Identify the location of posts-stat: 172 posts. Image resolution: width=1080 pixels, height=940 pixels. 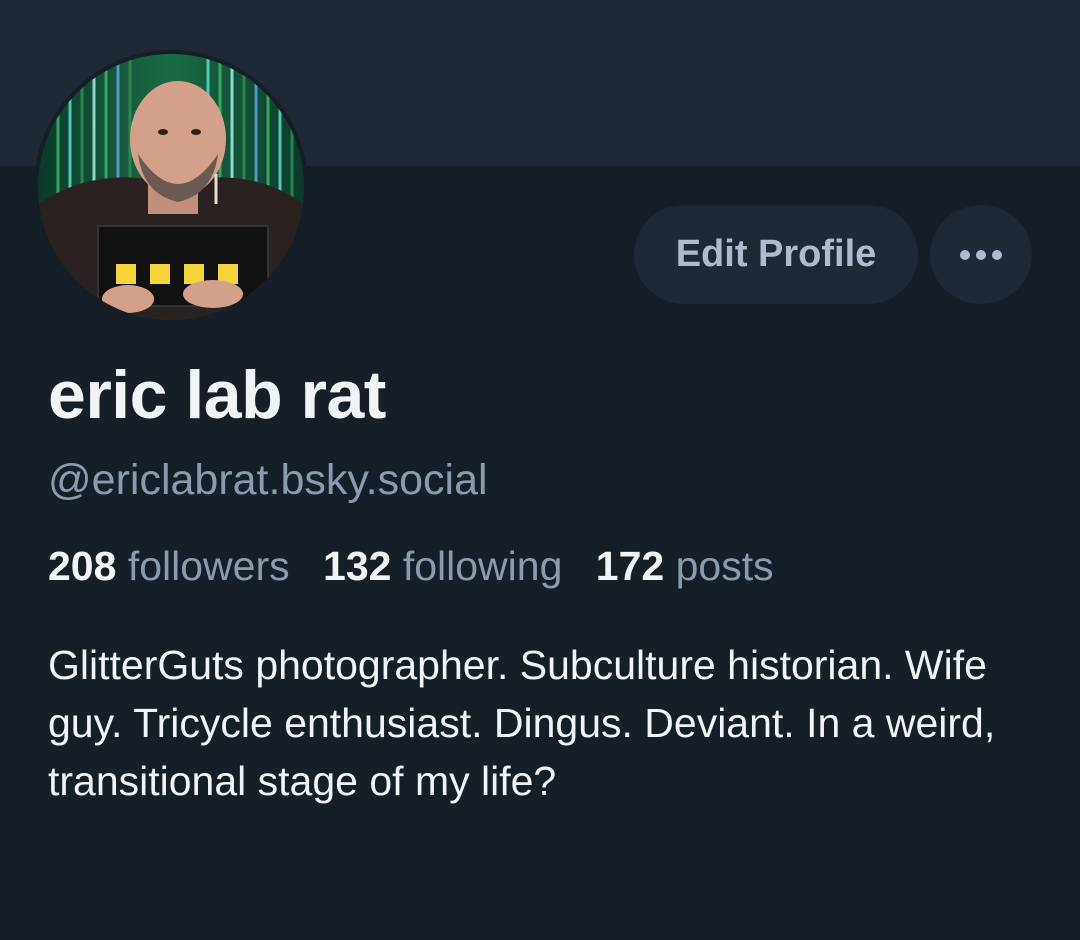
(685, 566).